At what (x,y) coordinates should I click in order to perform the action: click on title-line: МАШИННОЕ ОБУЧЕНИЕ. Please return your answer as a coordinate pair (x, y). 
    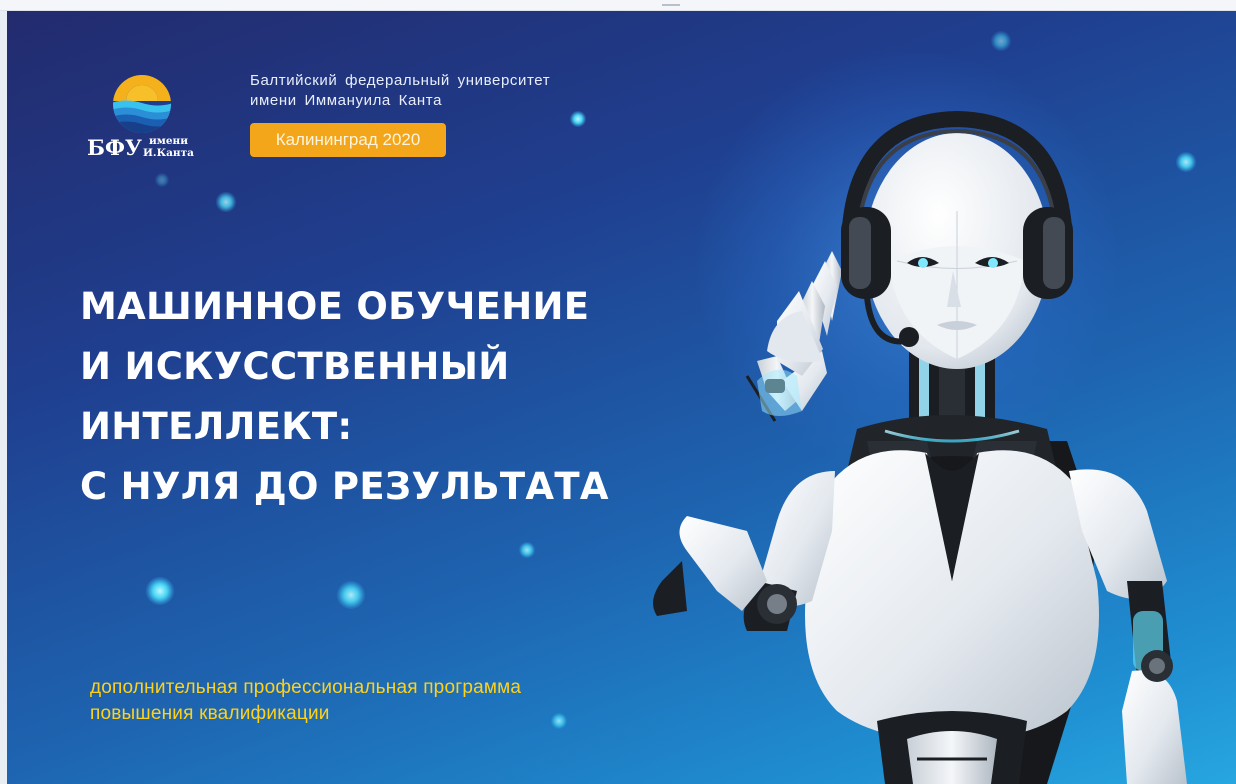
    Looking at the image, I should click on (335, 306).